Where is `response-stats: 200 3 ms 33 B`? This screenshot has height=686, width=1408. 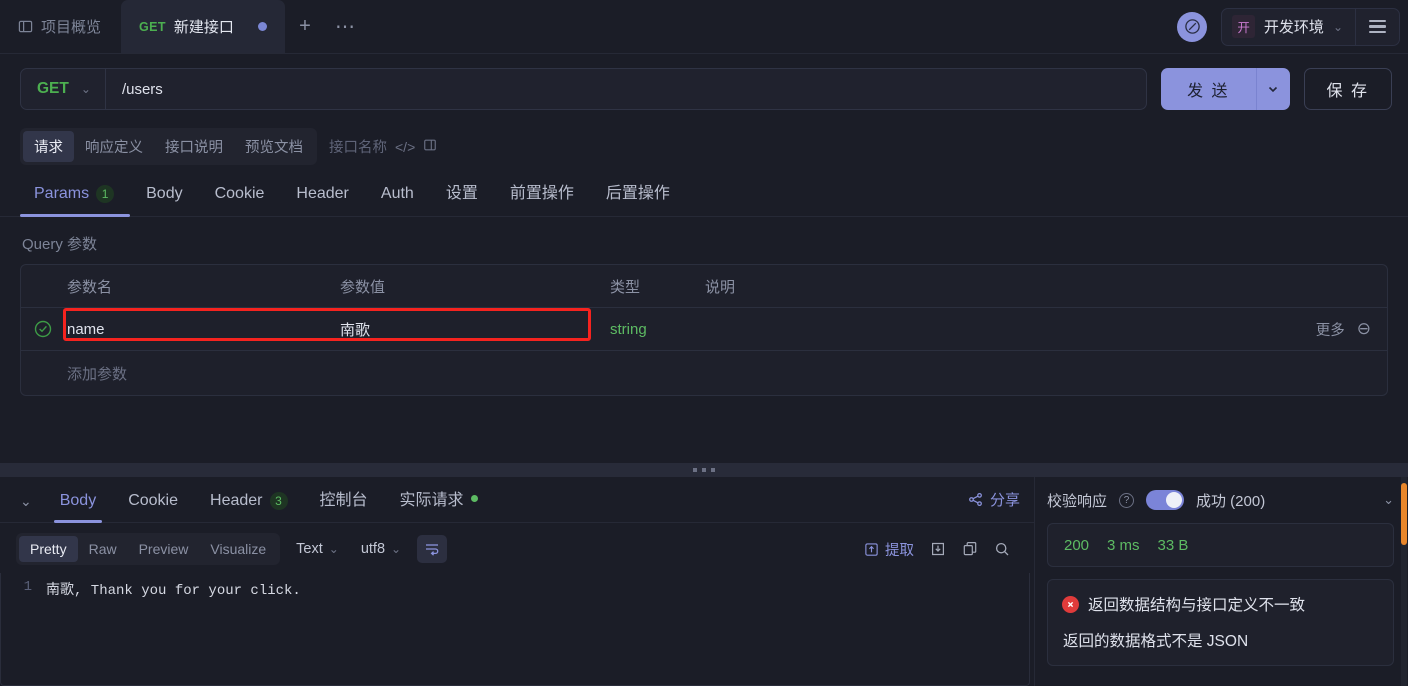
response-stats: 200 3 ms 33 B is located at coordinates (1220, 545).